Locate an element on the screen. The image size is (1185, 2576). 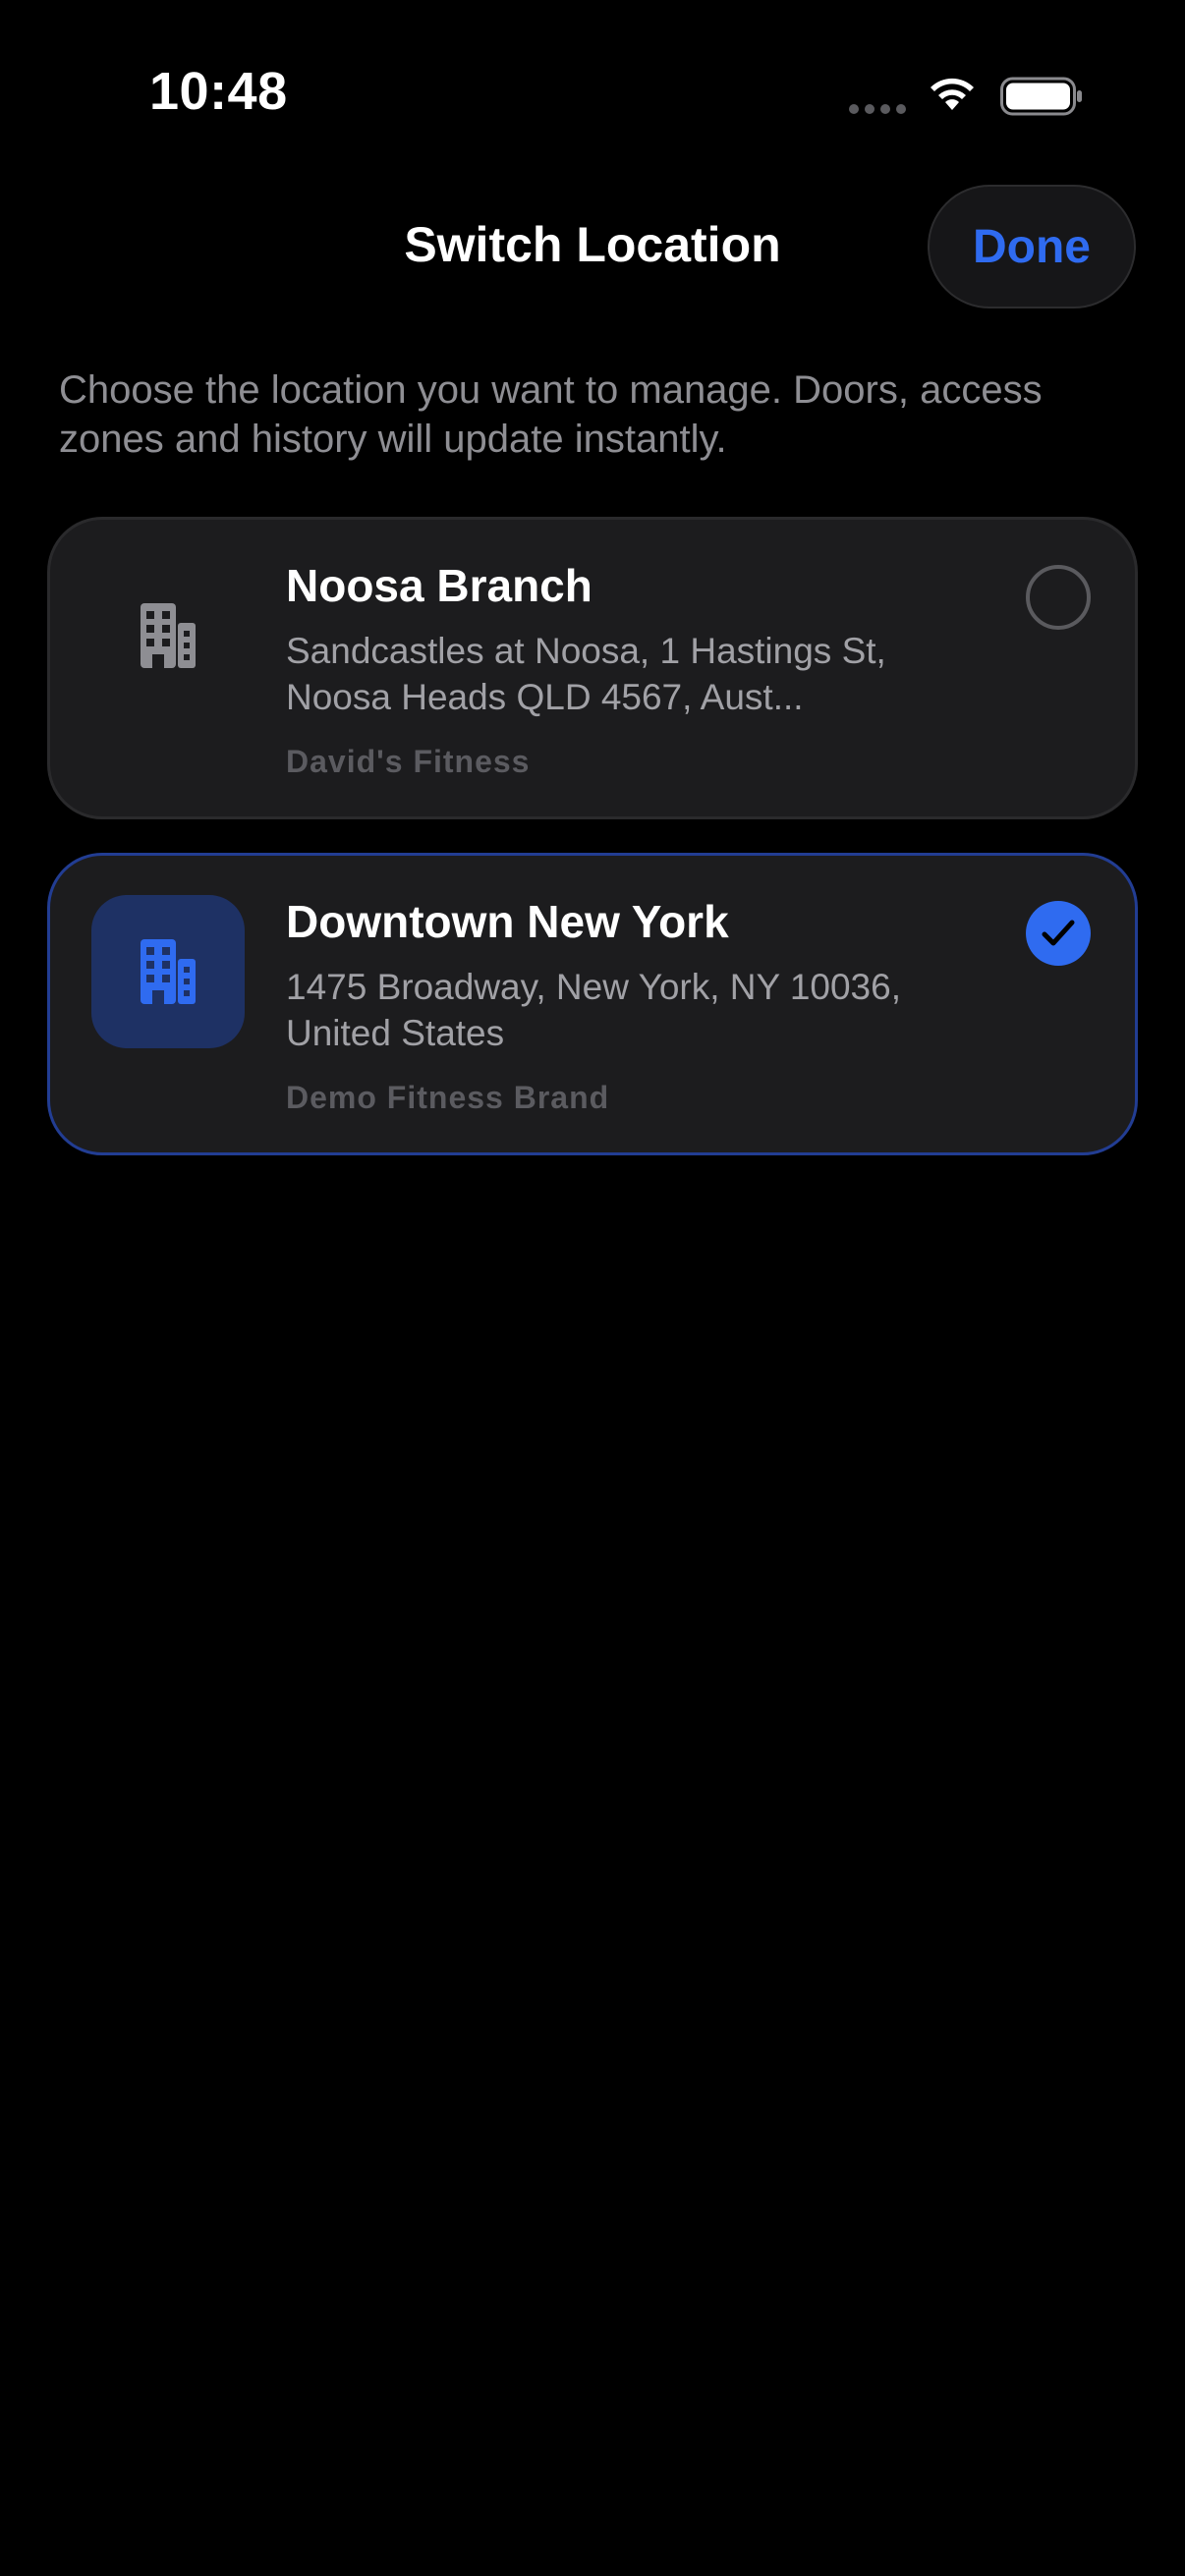
wifi-icon is located at coordinates (953, 94).